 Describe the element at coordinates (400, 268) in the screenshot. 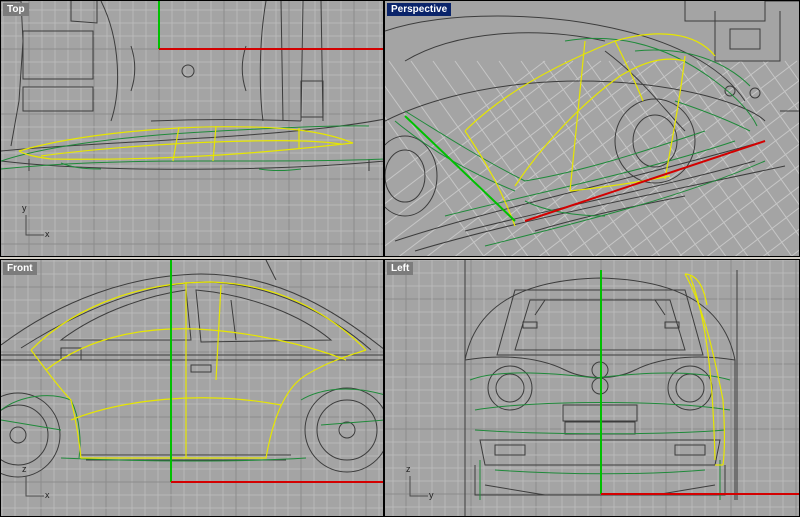

I see `viewport-label-left: Left` at that location.